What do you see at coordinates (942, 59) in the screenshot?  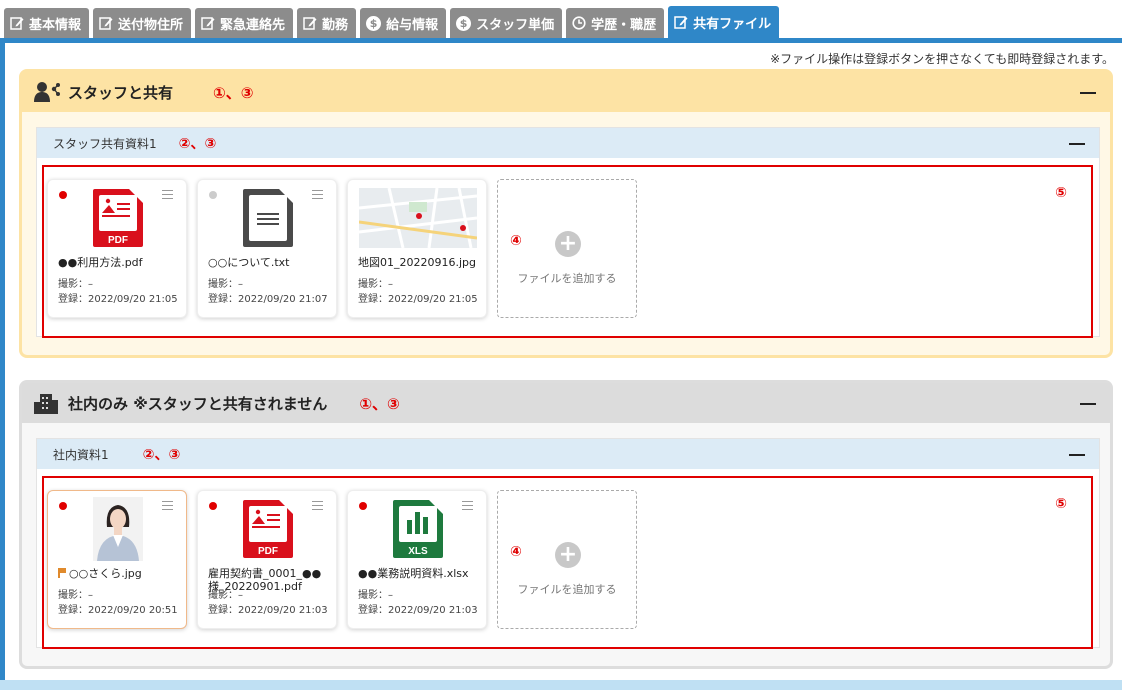 I see `notice-text: ※ファイル操作は登録ボタンを押さなくても即時登録されます。` at bounding box center [942, 59].